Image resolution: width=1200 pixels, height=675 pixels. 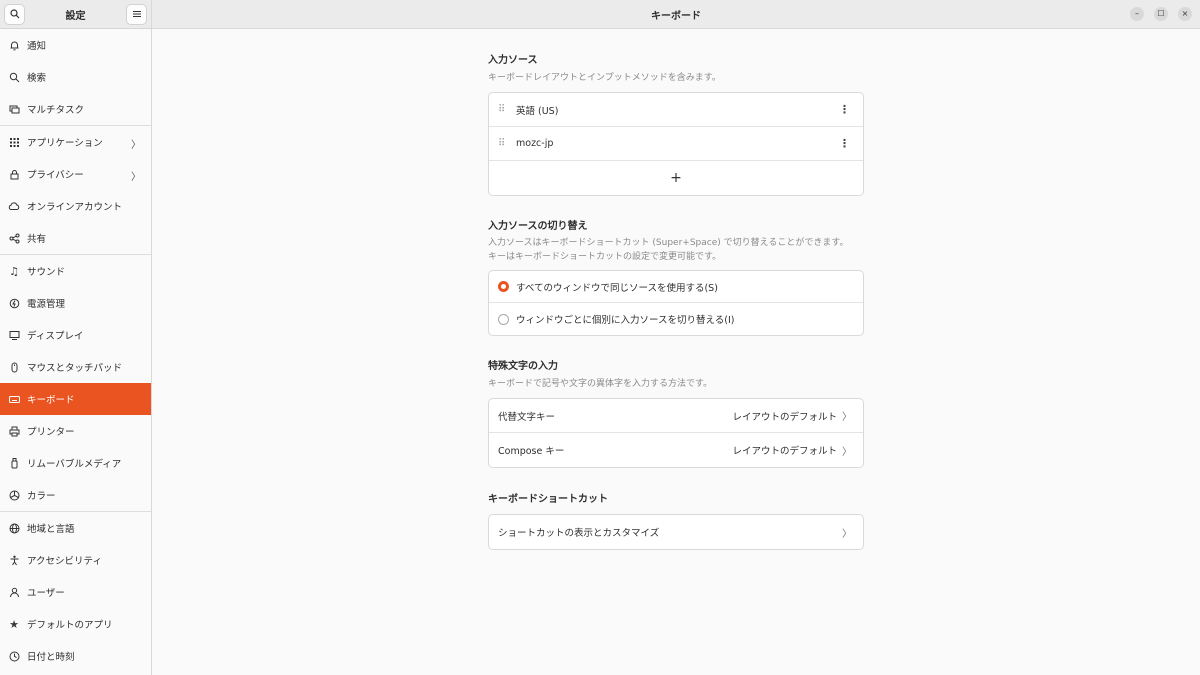 What do you see at coordinates (41, 496) in the screenshot?
I see `sidebar-item-label: カラー` at bounding box center [41, 496].